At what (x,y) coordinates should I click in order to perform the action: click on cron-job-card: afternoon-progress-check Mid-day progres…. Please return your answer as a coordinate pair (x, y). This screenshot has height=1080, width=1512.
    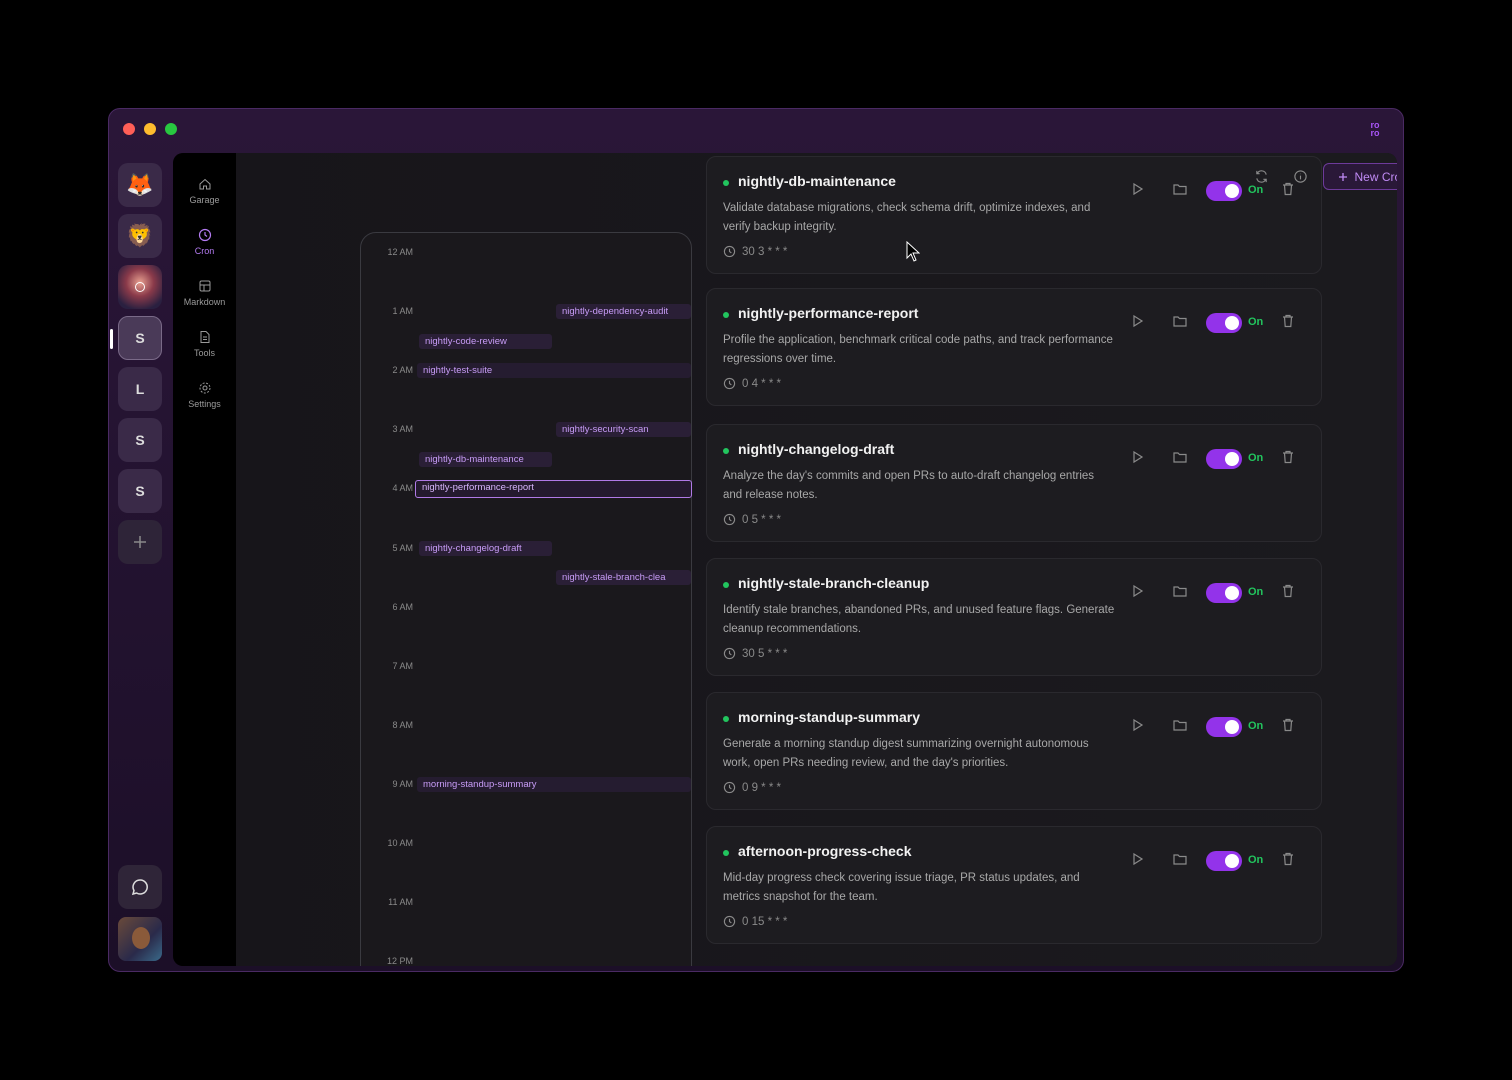
    Looking at the image, I should click on (1014, 885).